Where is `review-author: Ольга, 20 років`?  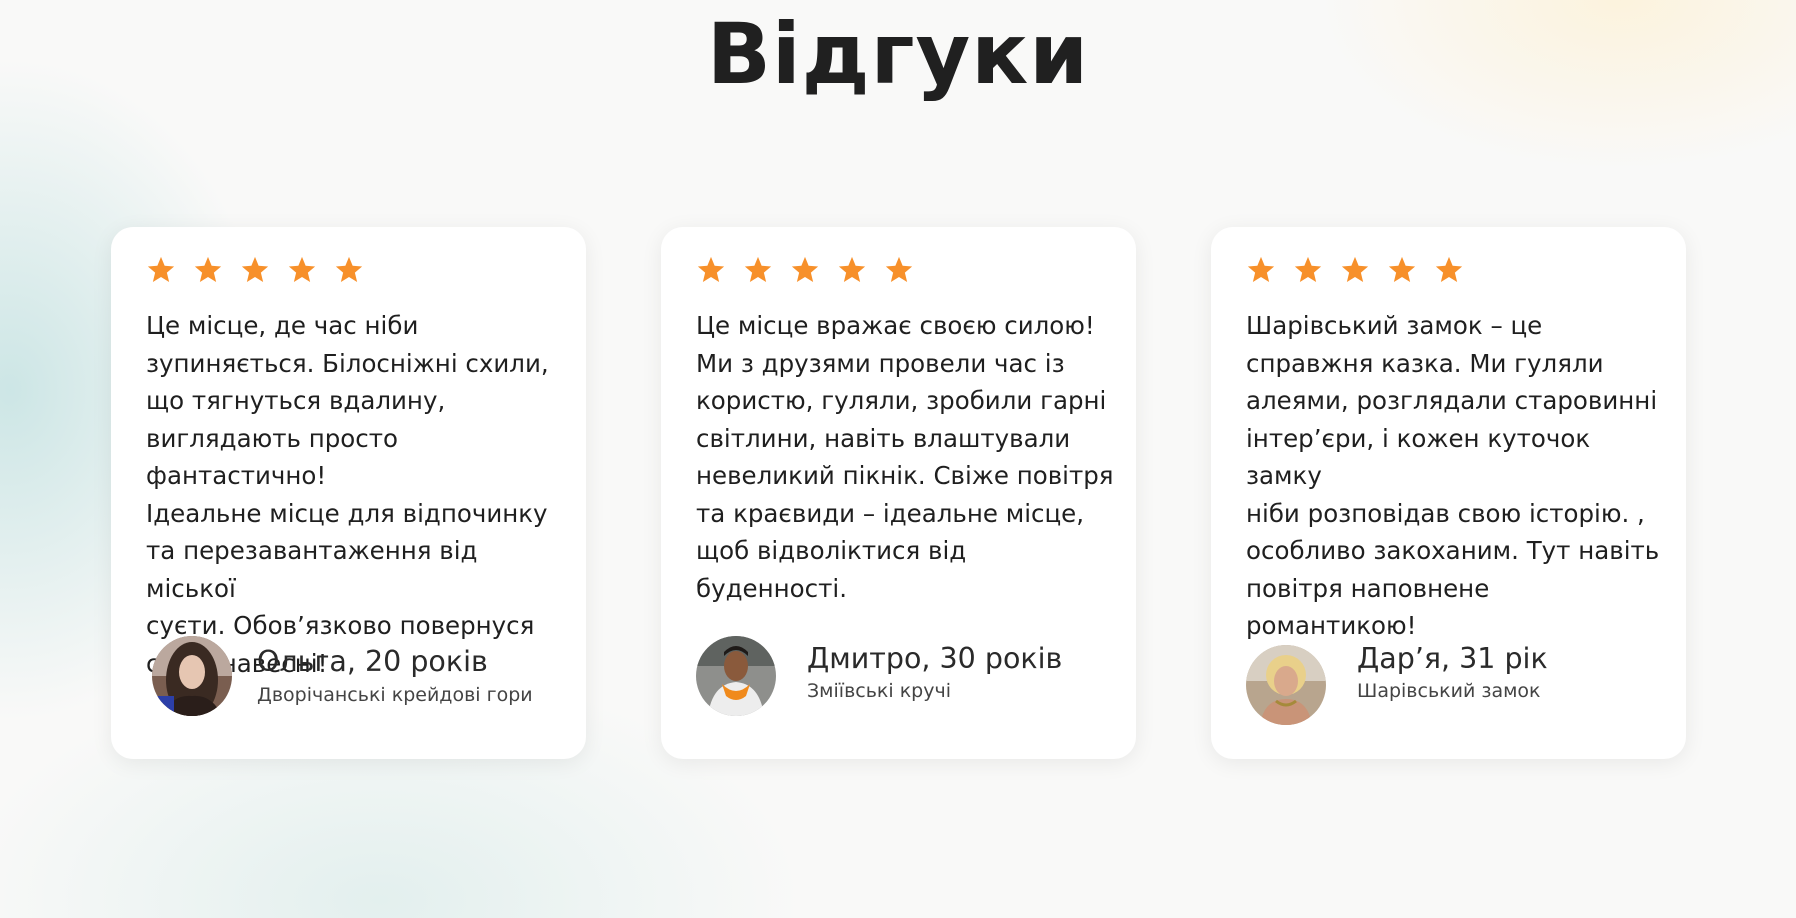
review-author: Ольга, 20 років is located at coordinates (372, 661).